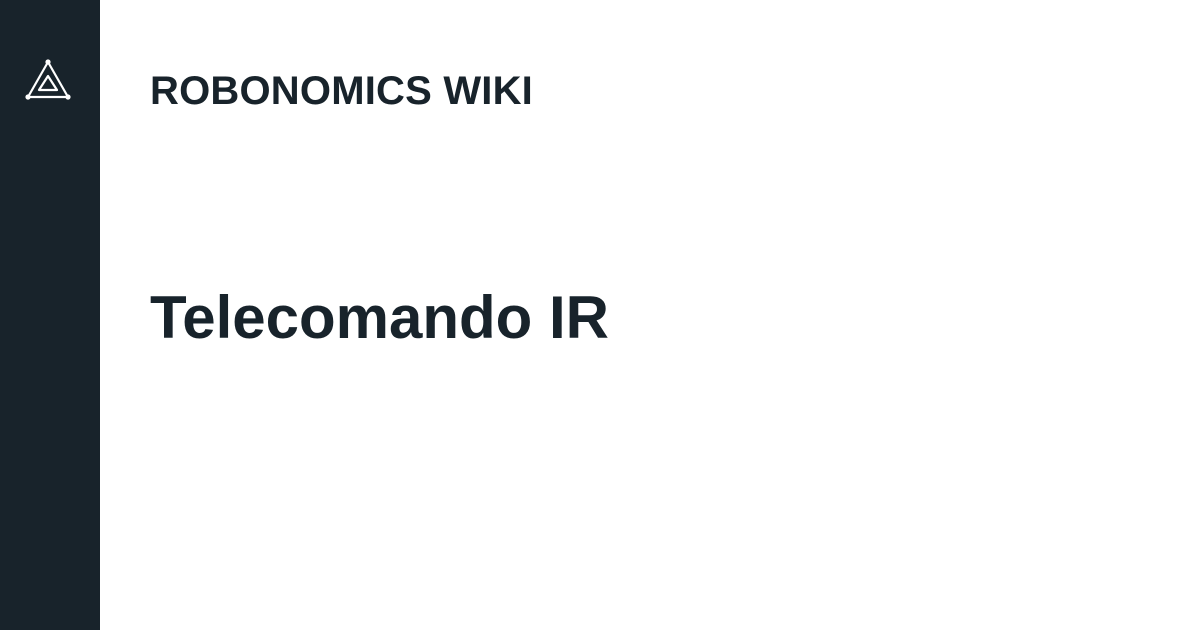  I want to click on page-title: Telecomando IR, so click(379, 317).